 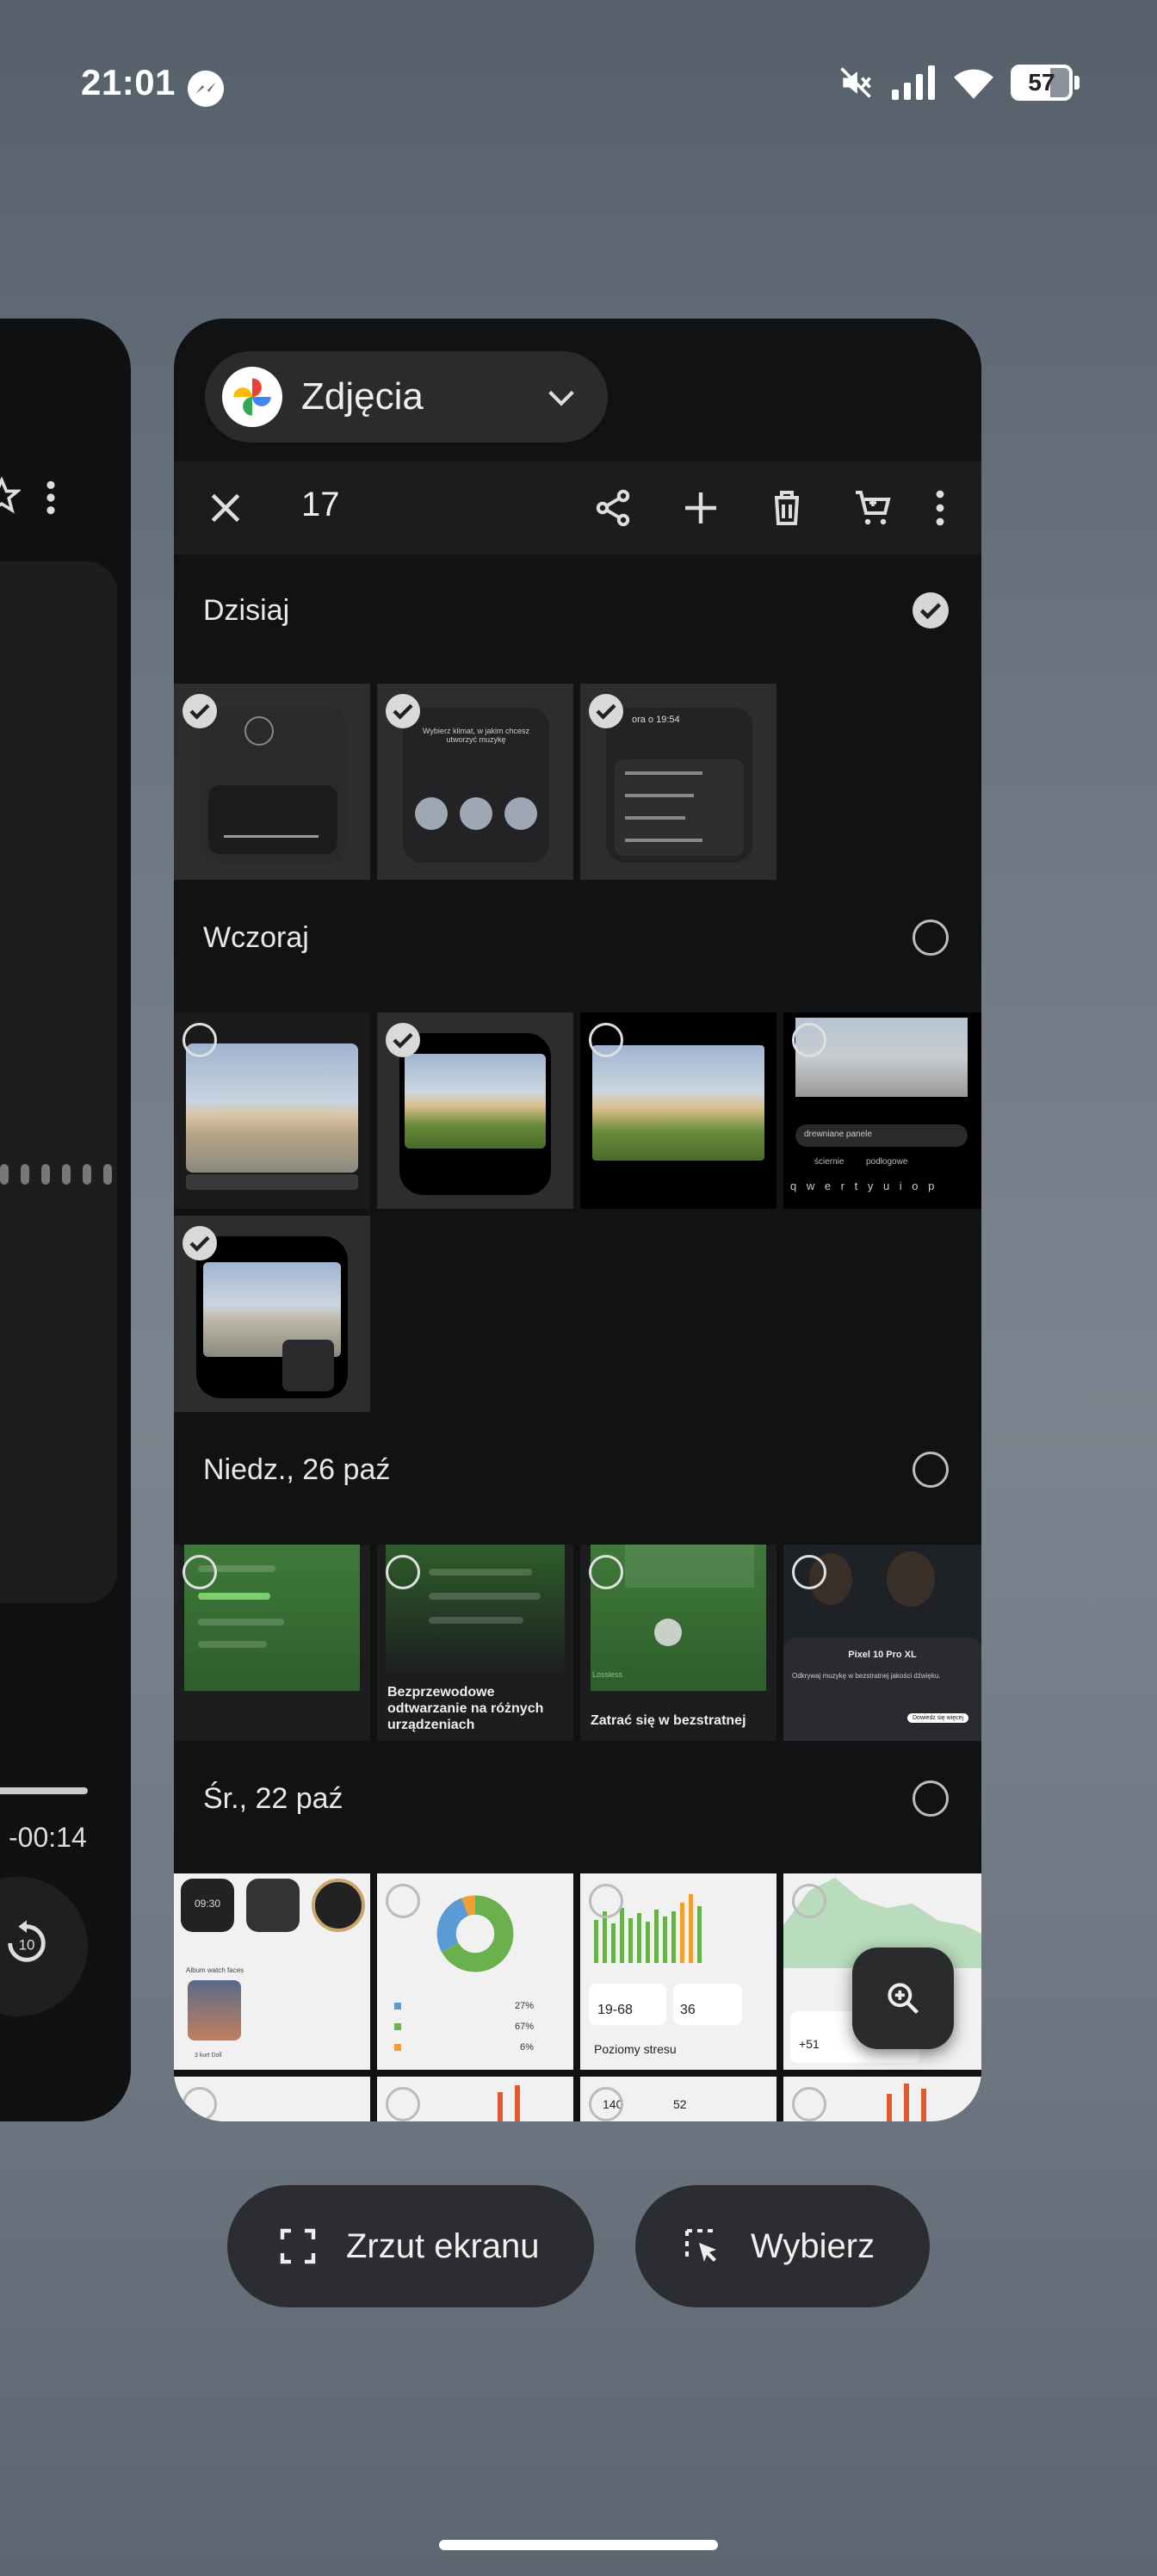 What do you see at coordinates (209, 2056) in the screenshot?
I see `thumb-text: 3 kurt Doll` at bounding box center [209, 2056].